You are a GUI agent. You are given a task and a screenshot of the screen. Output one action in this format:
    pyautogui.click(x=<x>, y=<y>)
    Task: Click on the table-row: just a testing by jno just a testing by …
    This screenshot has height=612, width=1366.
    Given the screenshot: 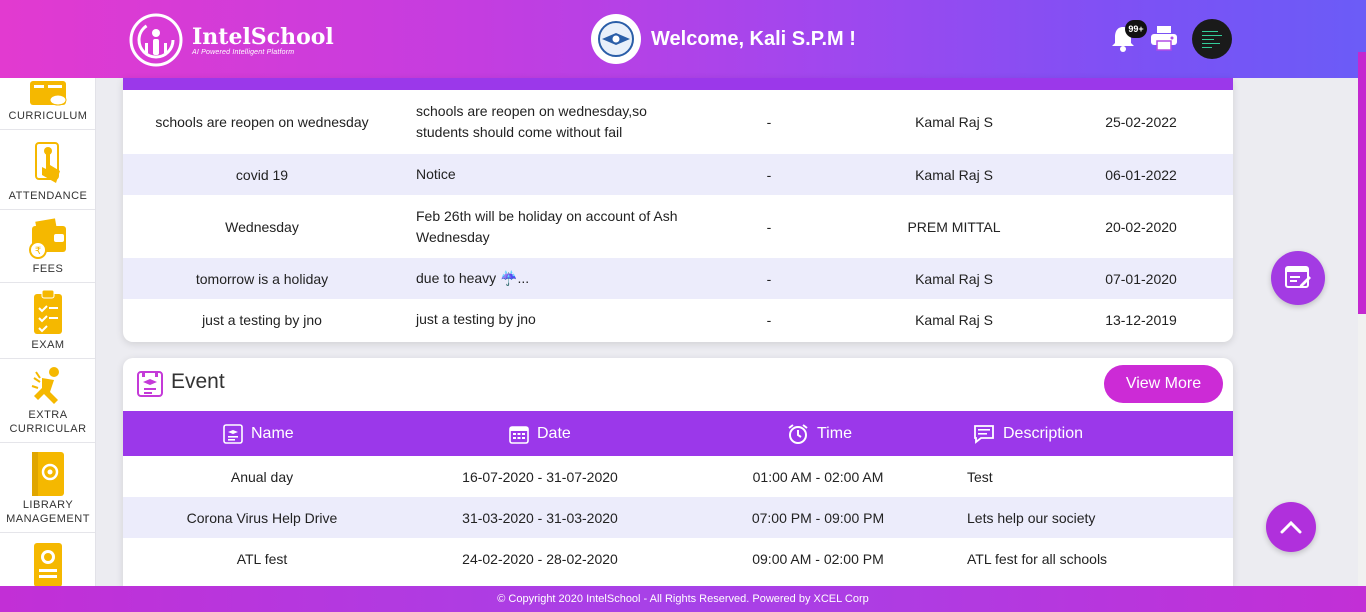 What is the action you would take?
    pyautogui.click(x=678, y=319)
    